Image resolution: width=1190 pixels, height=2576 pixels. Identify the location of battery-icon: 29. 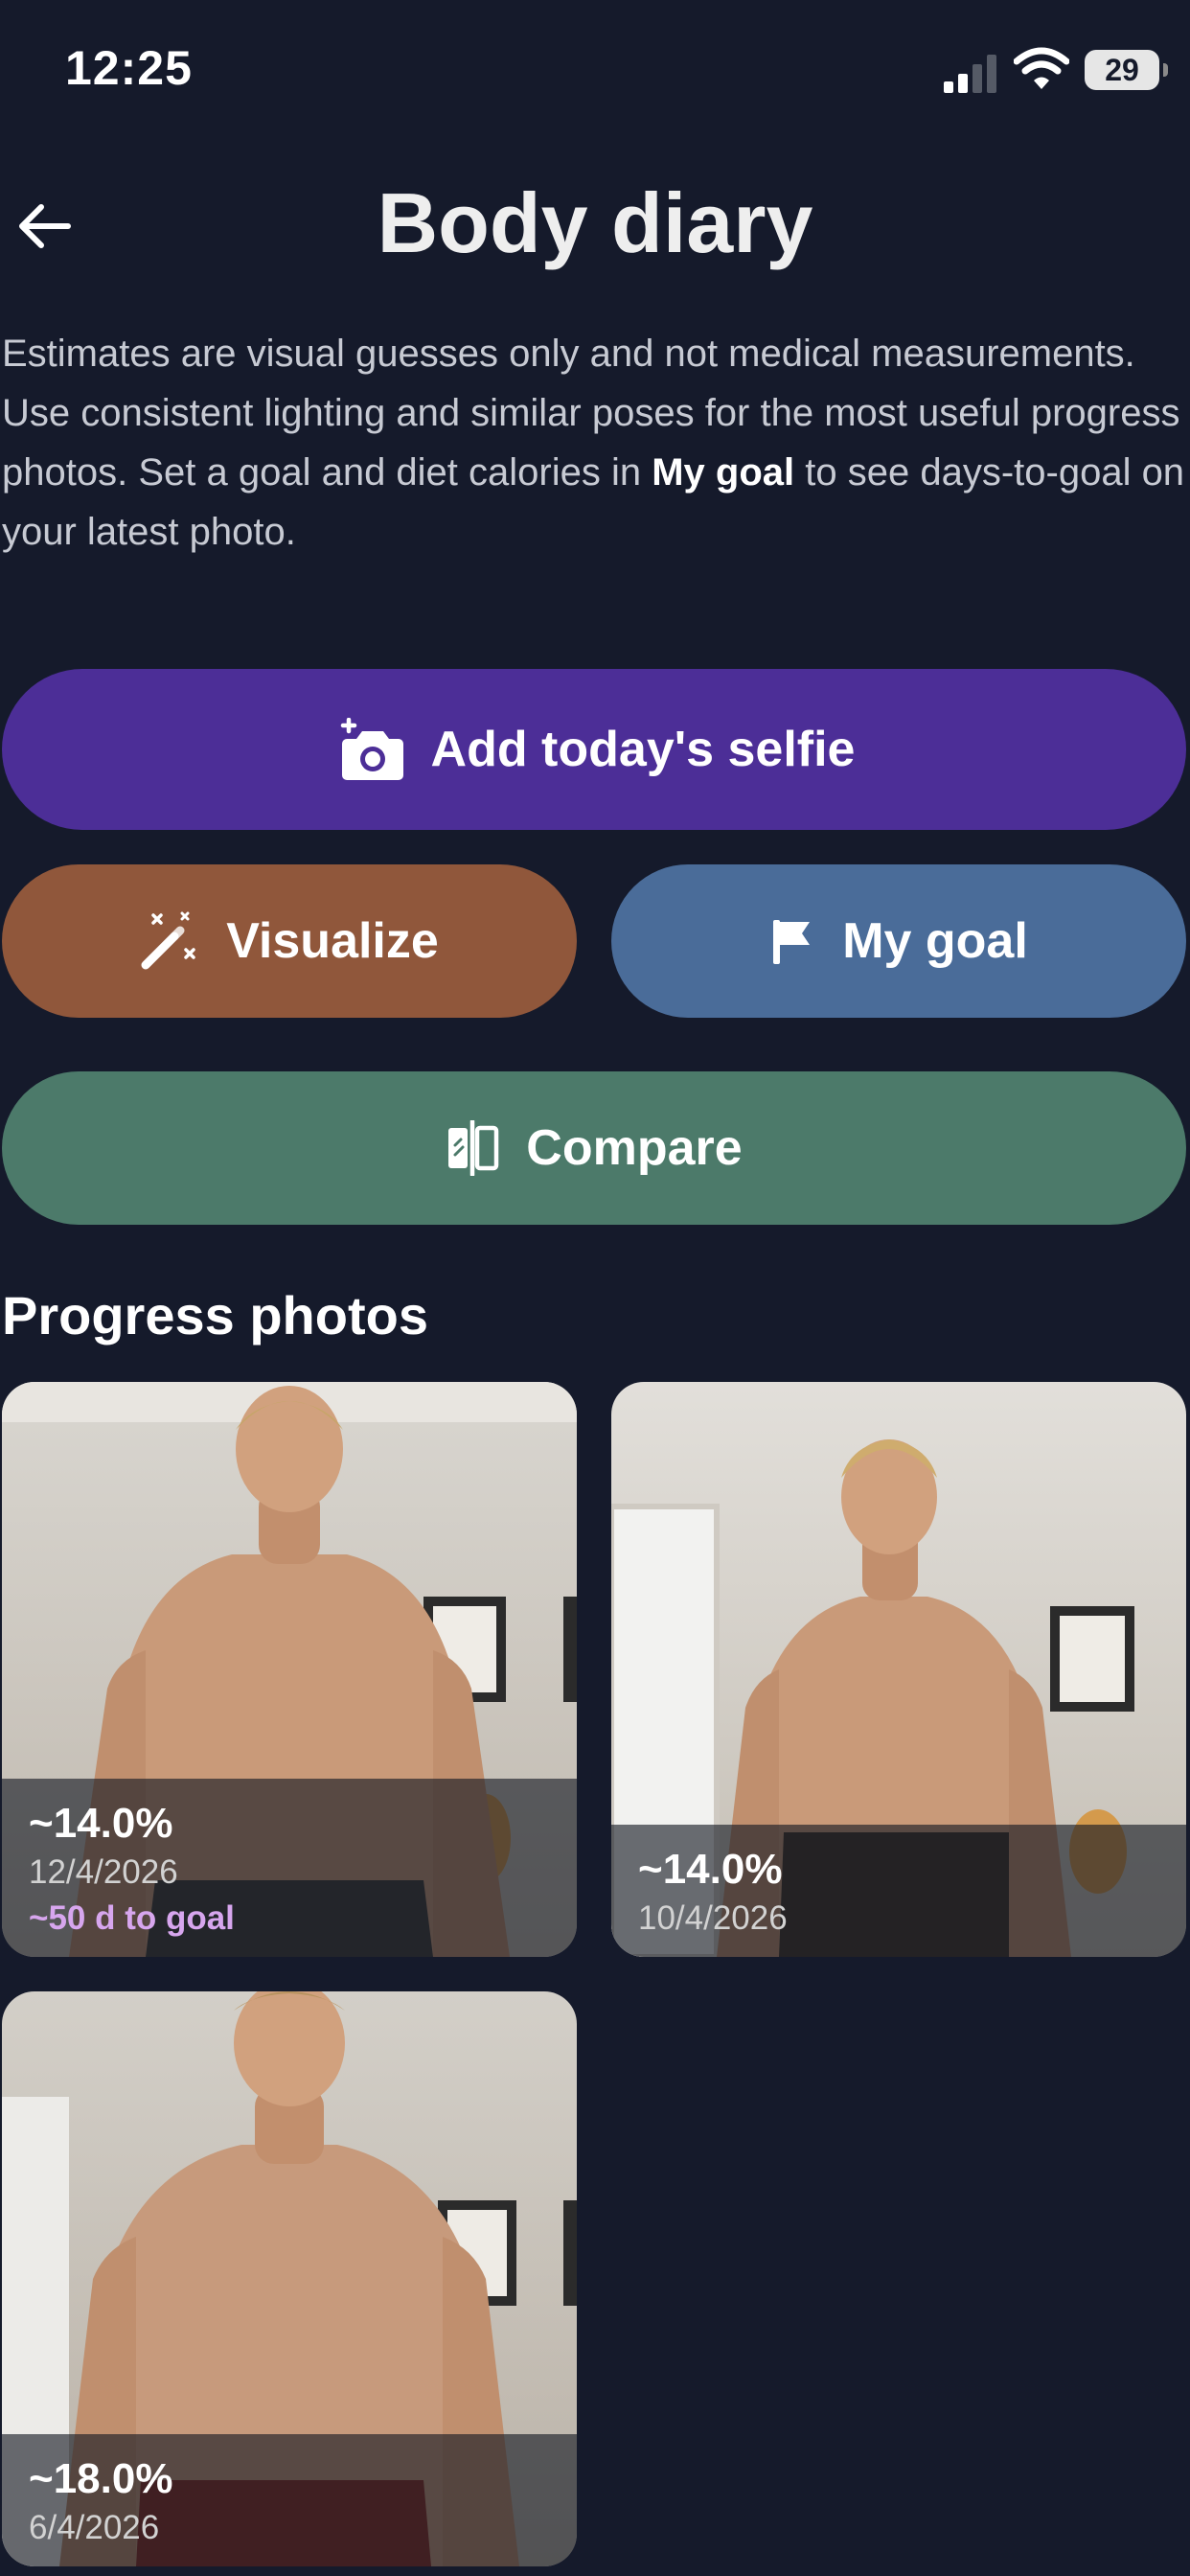
(1127, 70).